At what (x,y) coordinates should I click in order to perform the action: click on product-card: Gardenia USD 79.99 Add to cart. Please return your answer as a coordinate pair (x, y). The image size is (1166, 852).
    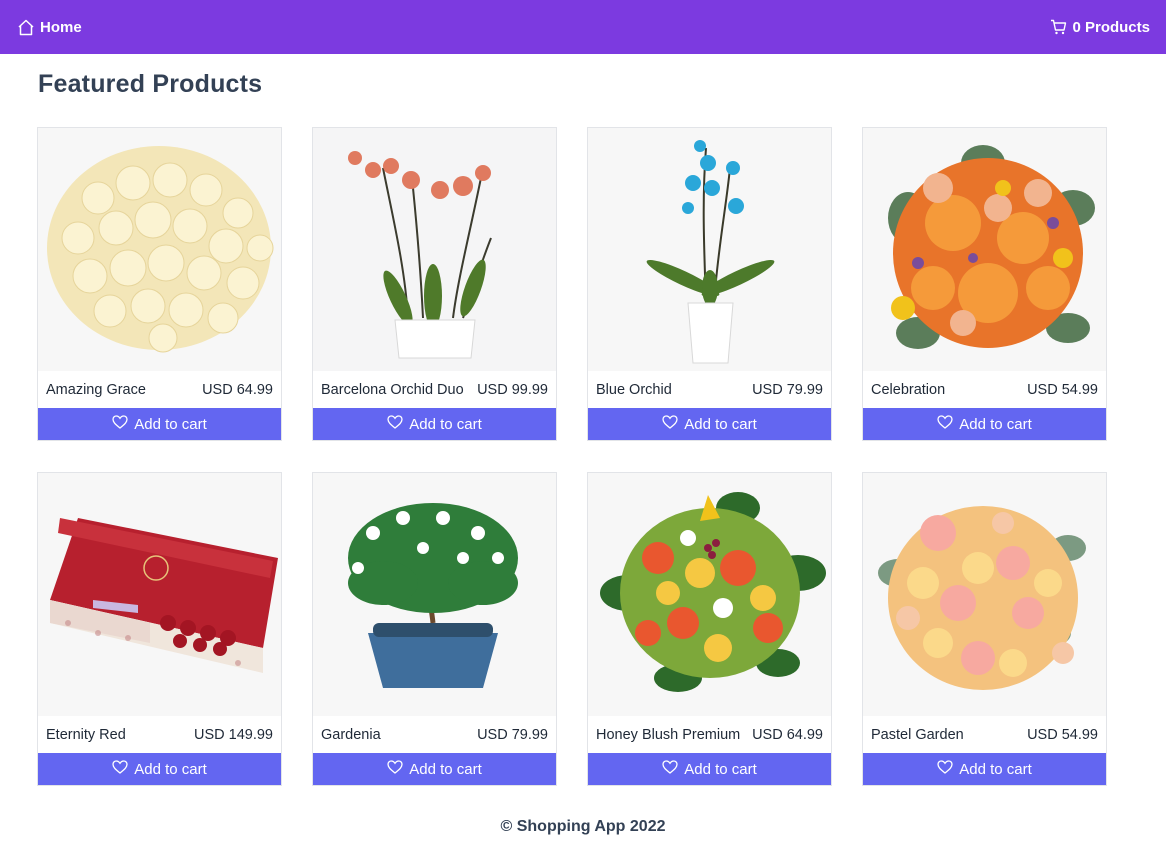
    Looking at the image, I should click on (434, 629).